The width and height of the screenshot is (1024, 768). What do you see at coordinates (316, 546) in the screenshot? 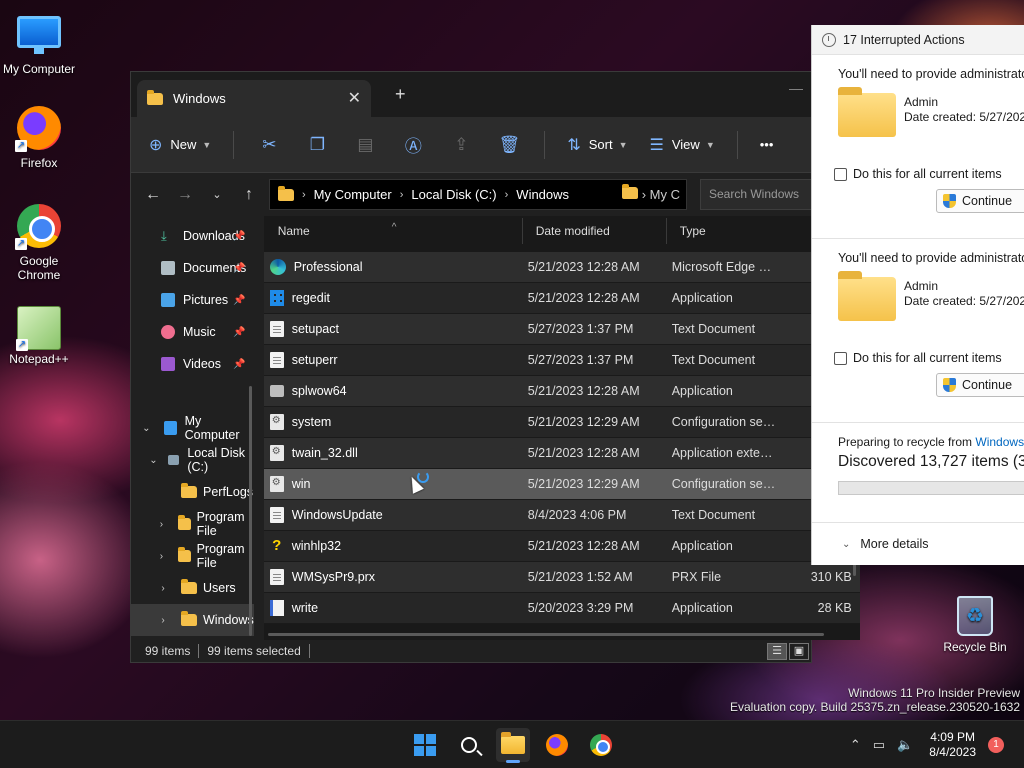
I see `file-name: winhlp32` at bounding box center [316, 546].